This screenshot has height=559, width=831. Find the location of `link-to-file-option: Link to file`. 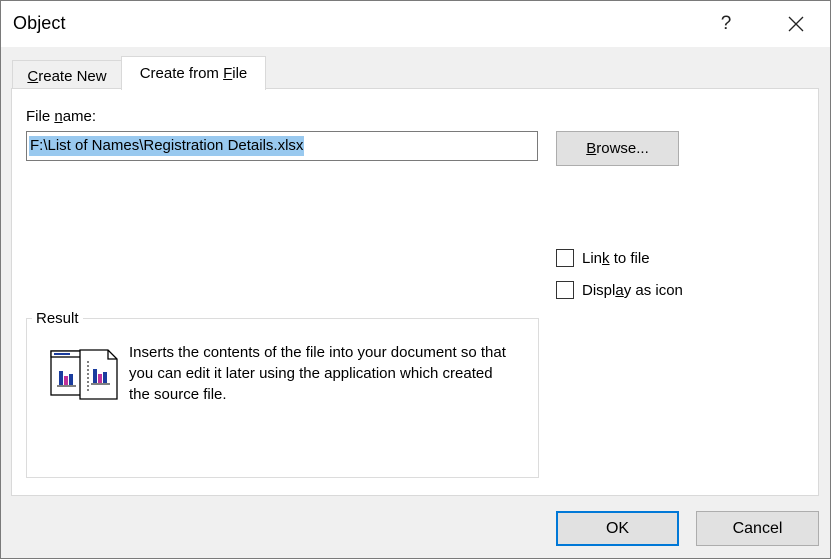

link-to-file-option: Link to file is located at coordinates (603, 258).